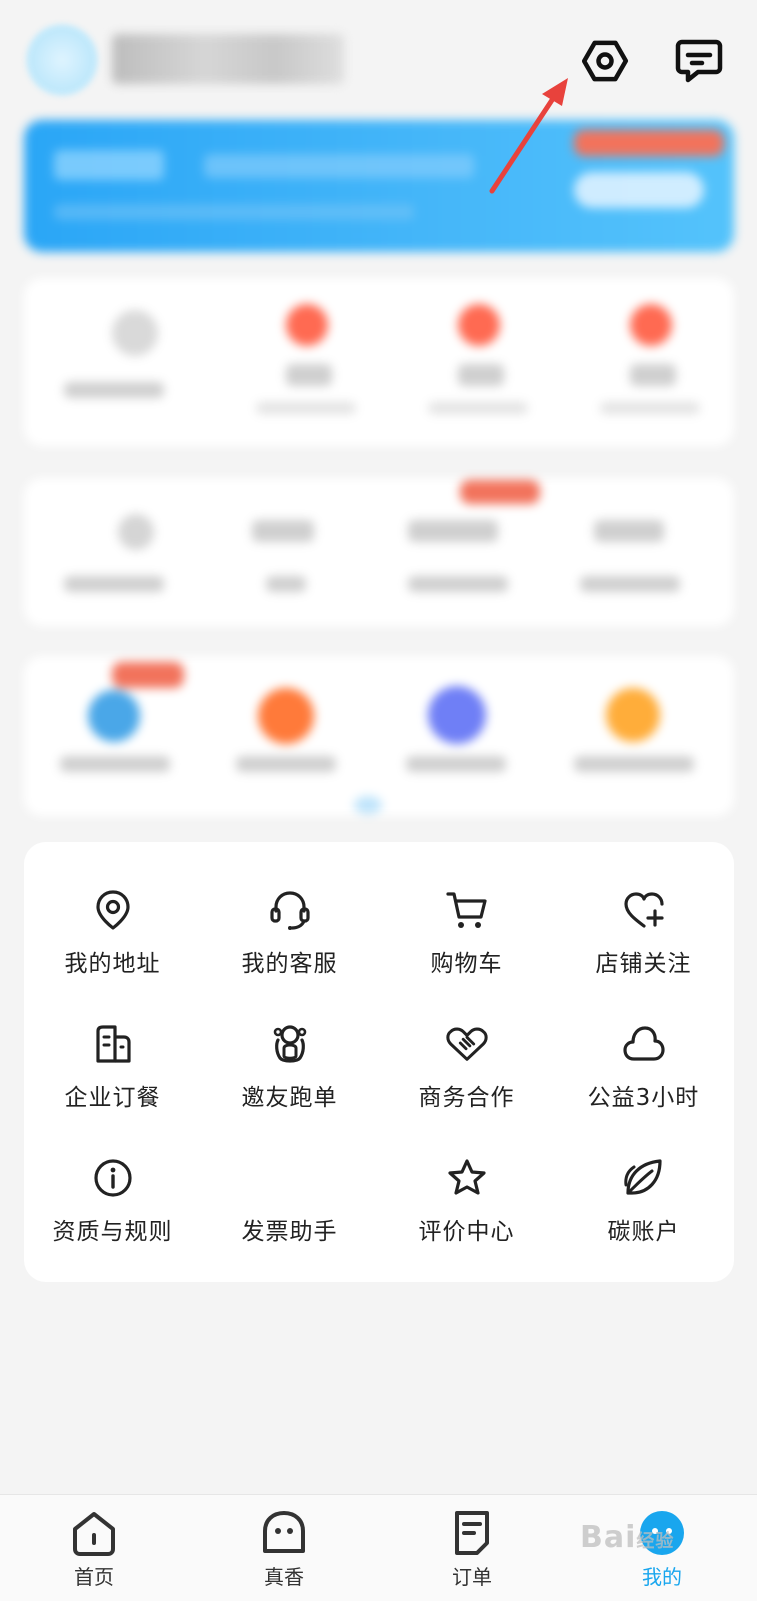 Image resolution: width=757 pixels, height=1601 pixels. What do you see at coordinates (528, 136) in the screenshot?
I see `annotation-arrow` at bounding box center [528, 136].